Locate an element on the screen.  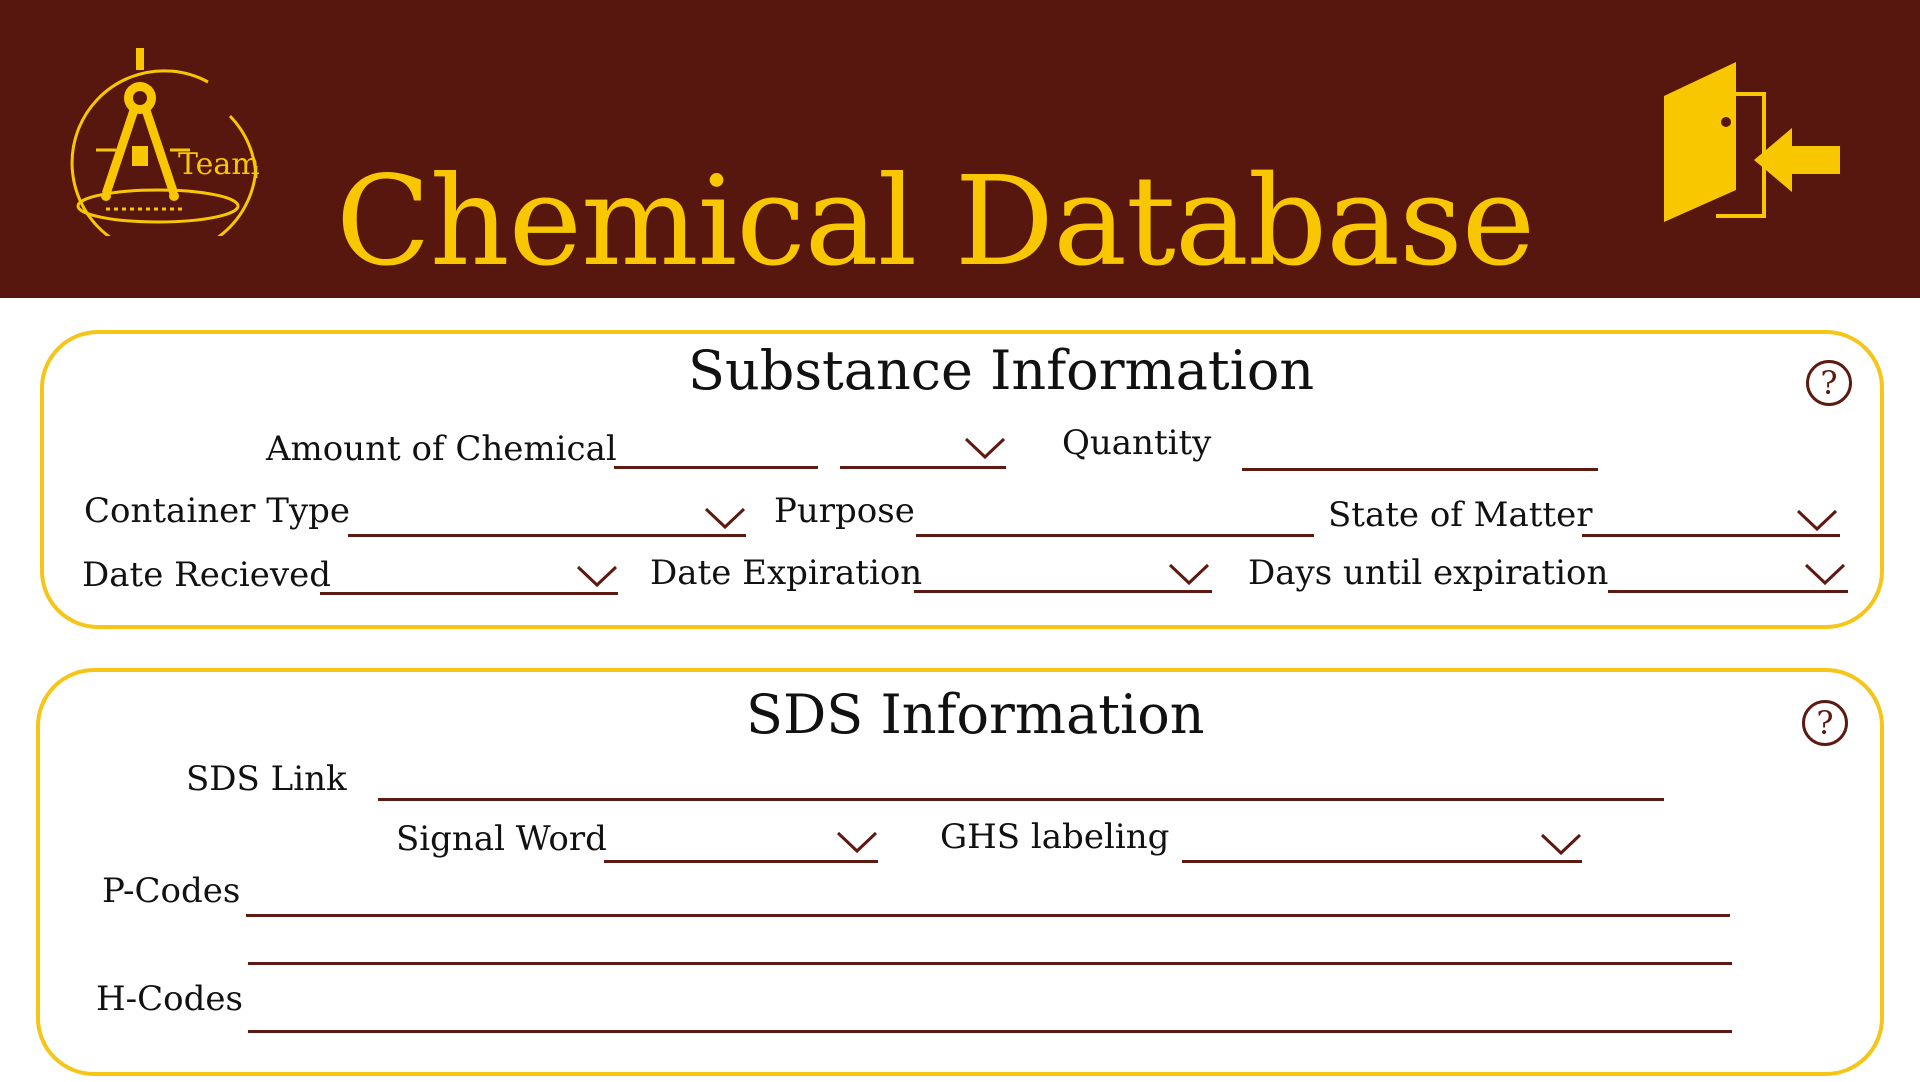
quantity-label: Quantity is located at coordinates (1137, 443).